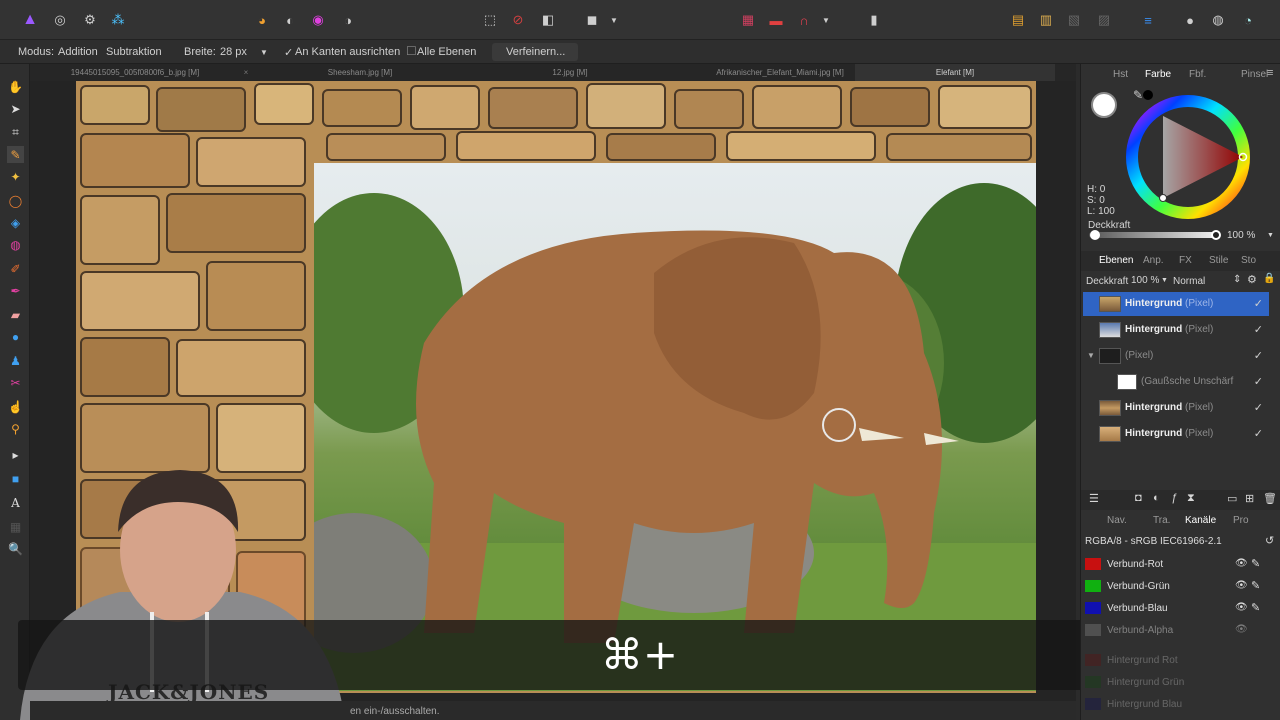 The height and width of the screenshot is (720, 1280). I want to click on fx-icon: ƒ, so click(1174, 498).